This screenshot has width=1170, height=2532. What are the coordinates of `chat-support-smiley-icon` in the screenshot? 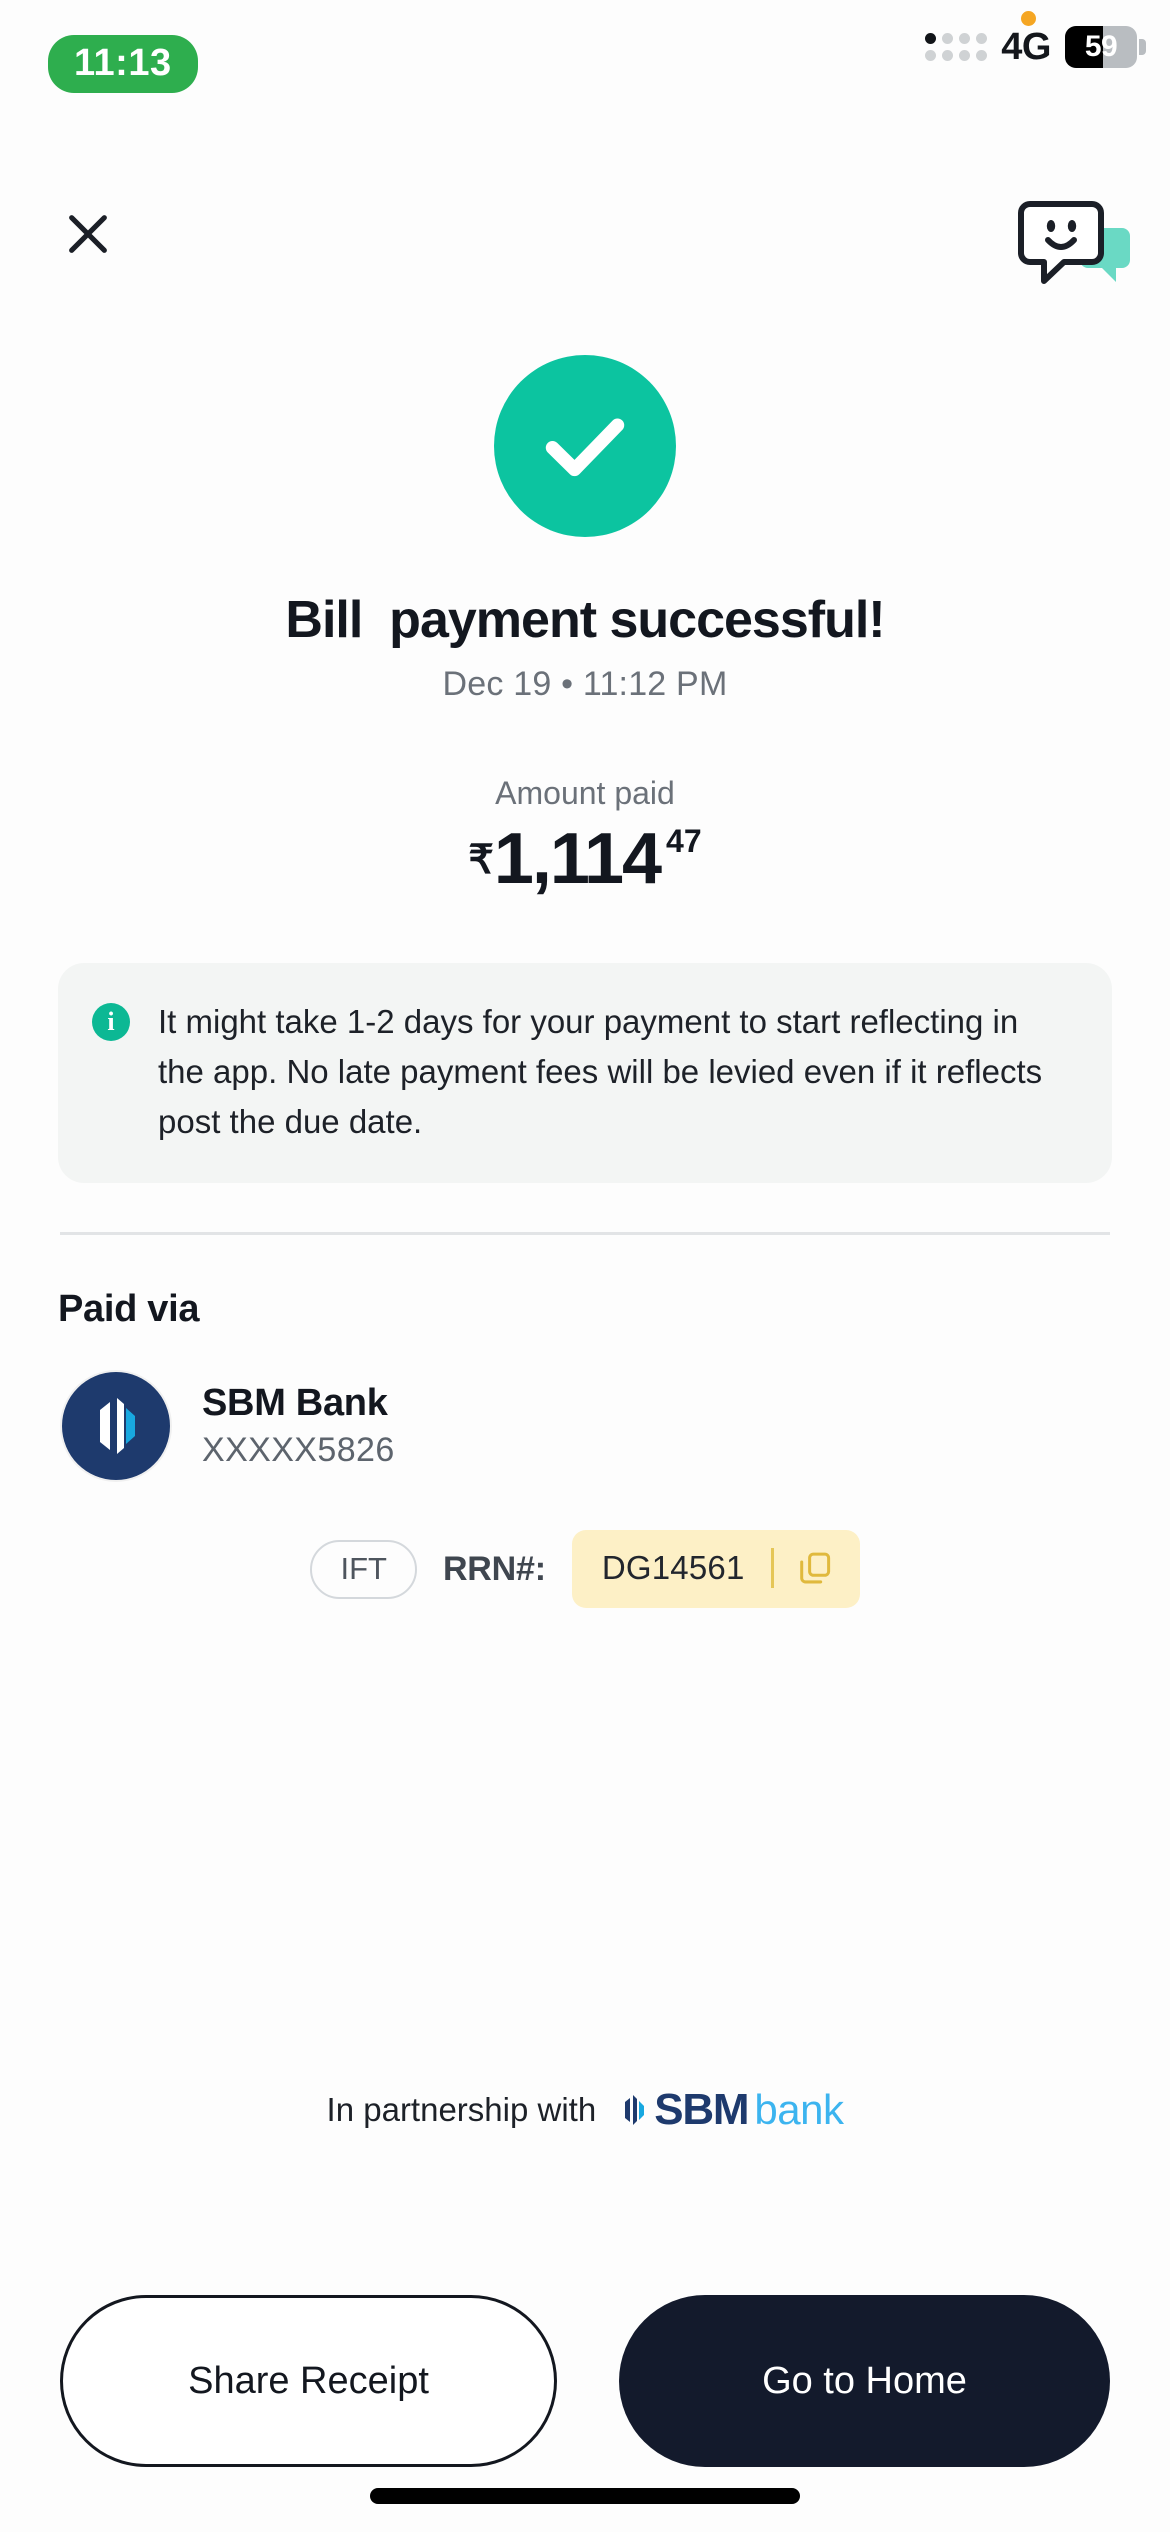 It's located at (1074, 242).